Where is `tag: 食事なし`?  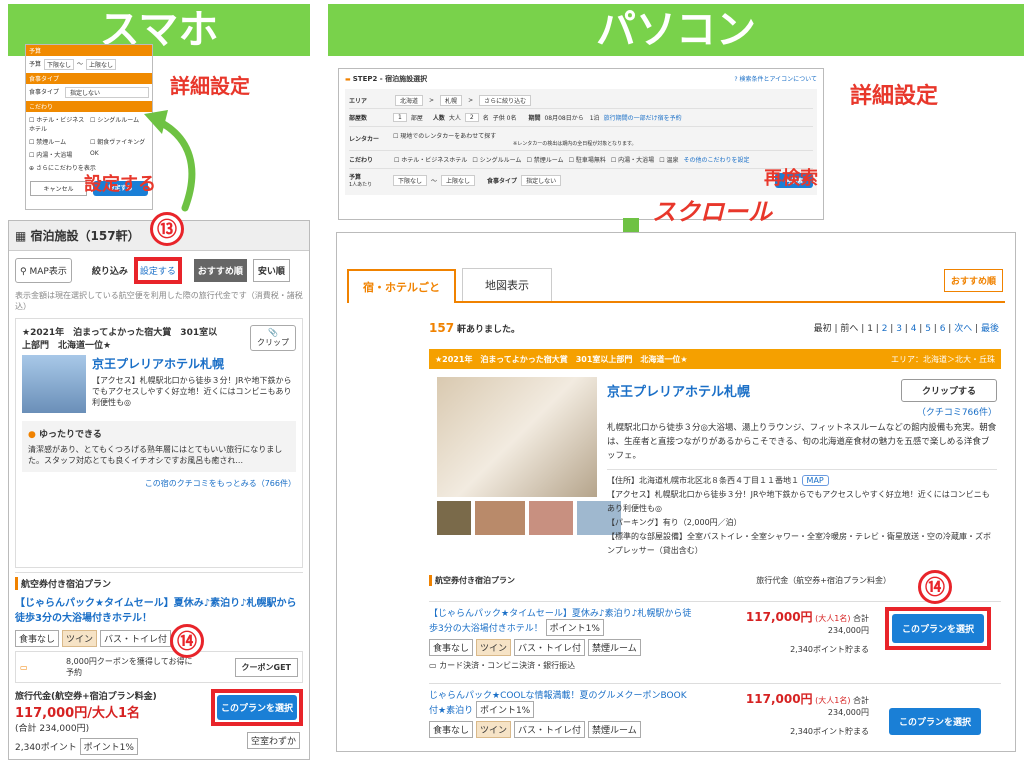
tag: 食事なし is located at coordinates (37, 638).